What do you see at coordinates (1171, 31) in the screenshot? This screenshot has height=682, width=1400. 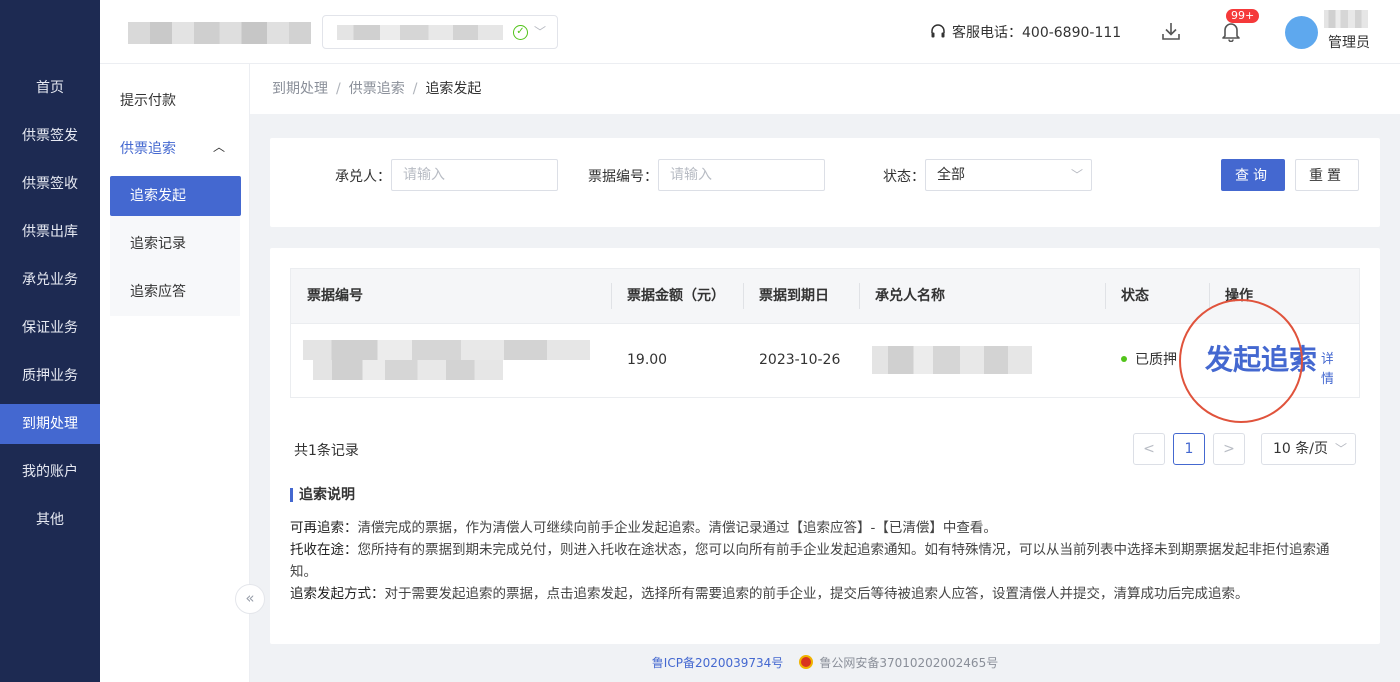 I see `download-icon` at bounding box center [1171, 31].